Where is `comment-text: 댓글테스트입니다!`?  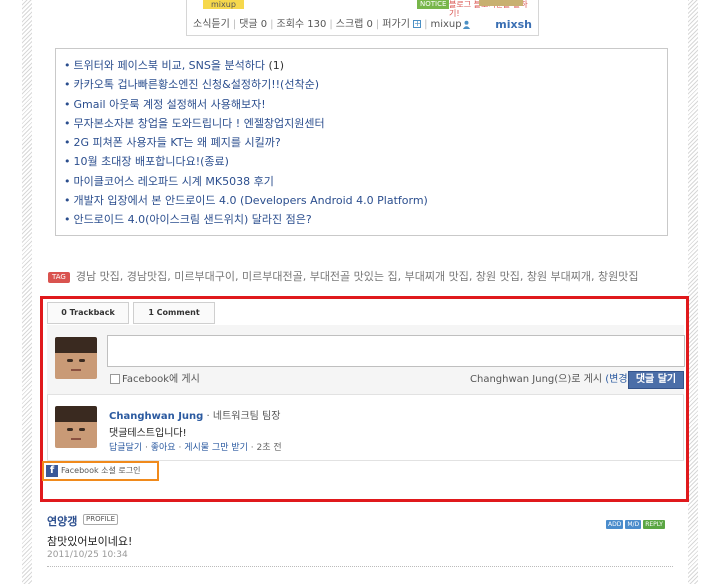
comment-text: 댓글테스트입니다! is located at coordinates (148, 433).